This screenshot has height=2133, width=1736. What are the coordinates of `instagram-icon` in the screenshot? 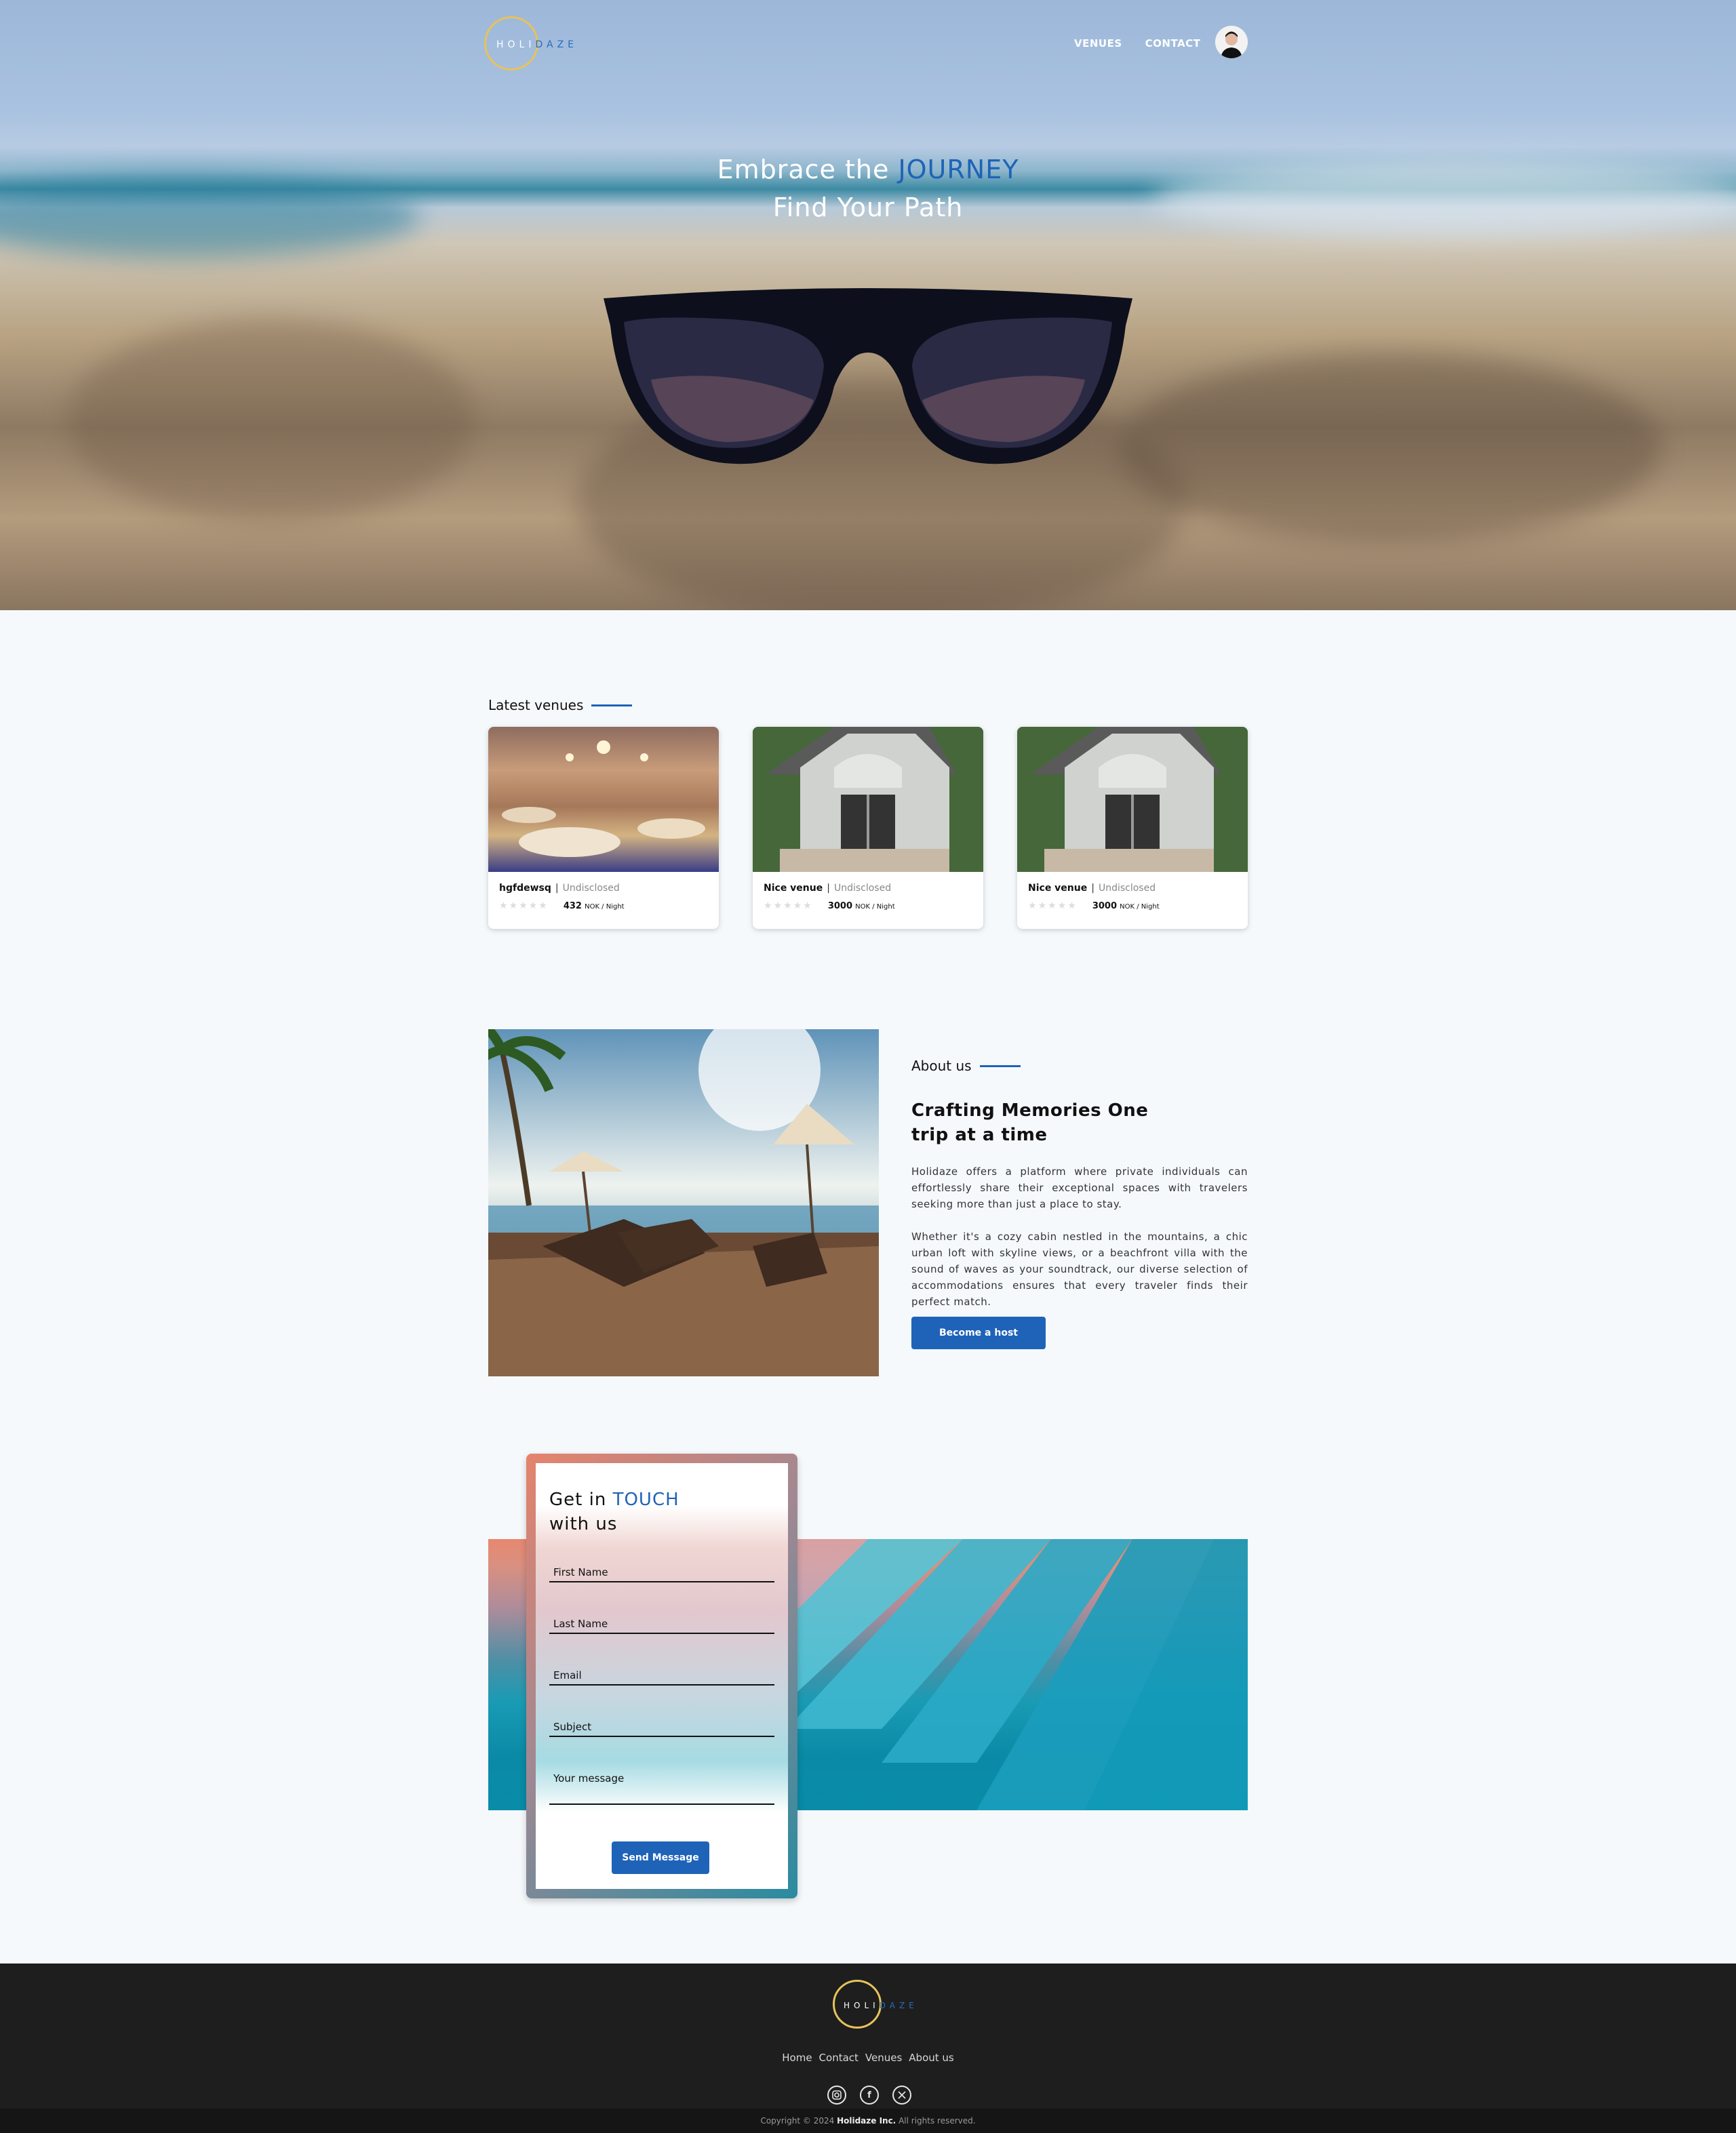 It's located at (836, 2095).